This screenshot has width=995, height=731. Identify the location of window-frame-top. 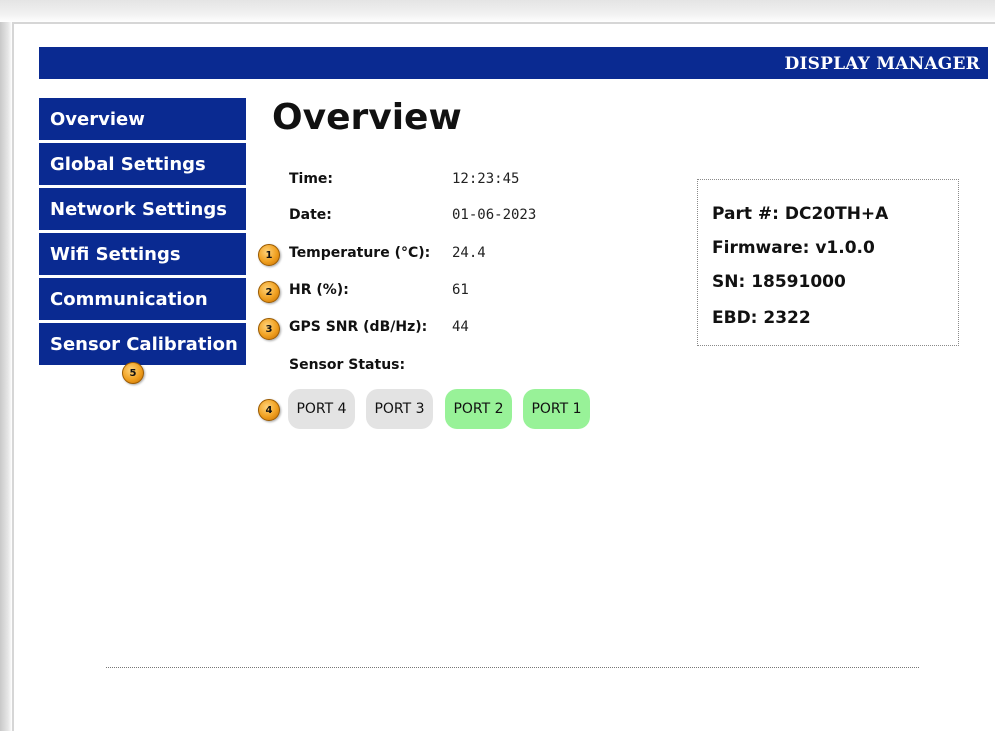
(497, 11).